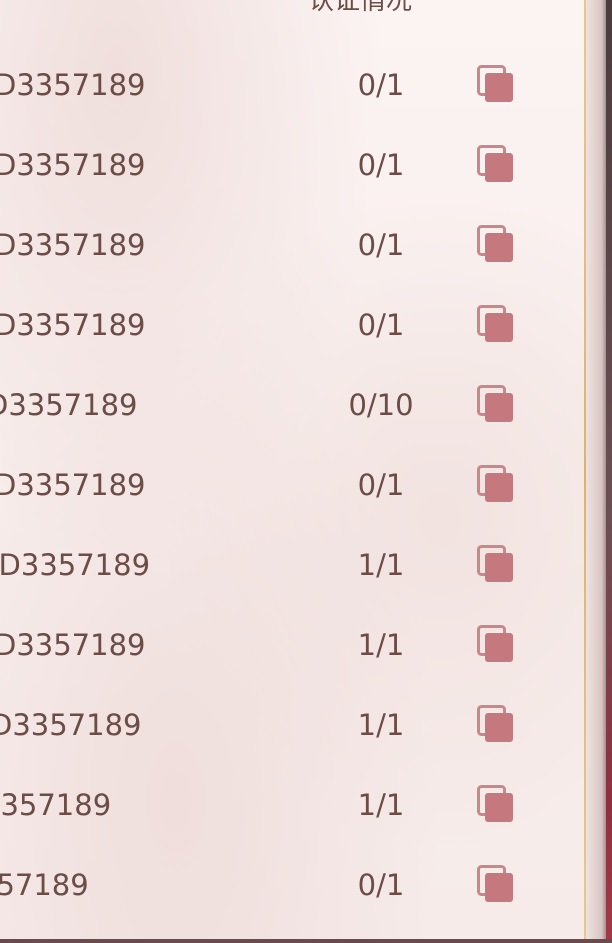 Image resolution: width=612 pixels, height=943 pixels. I want to click on row-id: 357189, so click(44, 885).